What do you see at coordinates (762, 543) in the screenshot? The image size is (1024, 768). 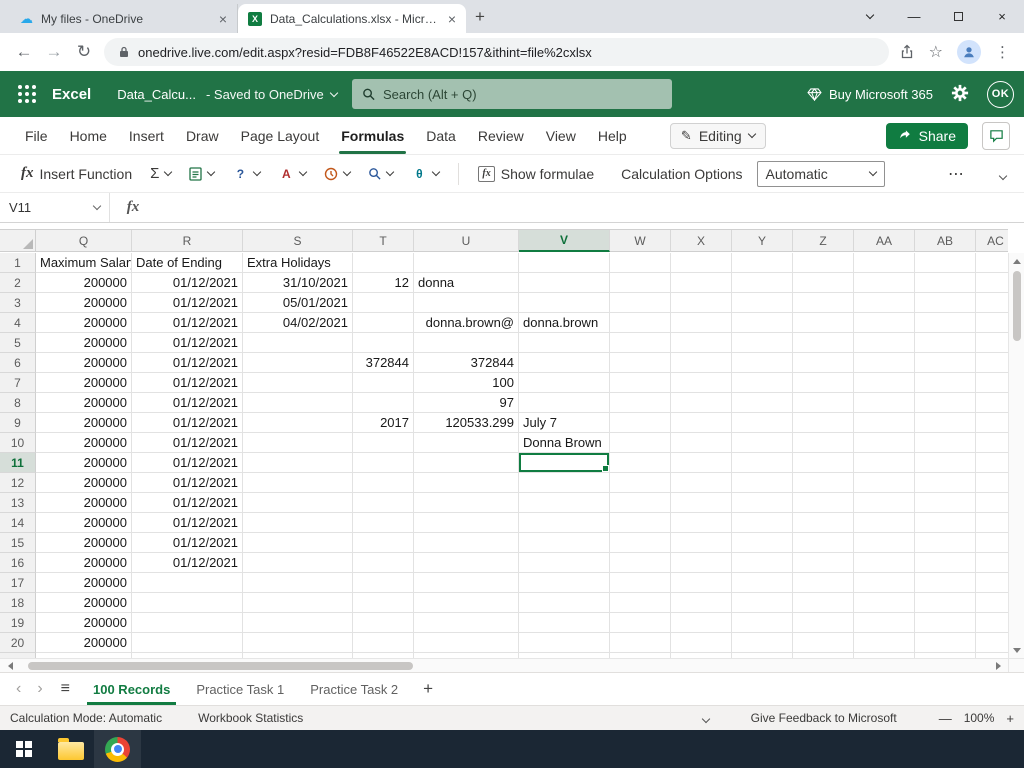 I see `cell-Y15` at bounding box center [762, 543].